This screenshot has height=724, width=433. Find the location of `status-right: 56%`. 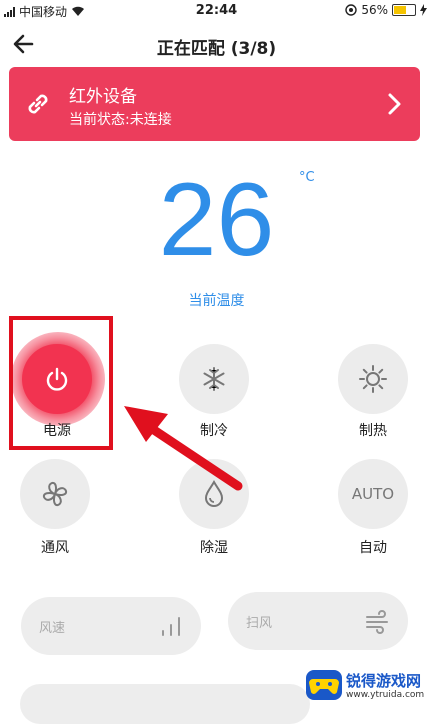

status-right: 56% is located at coordinates (386, 10).